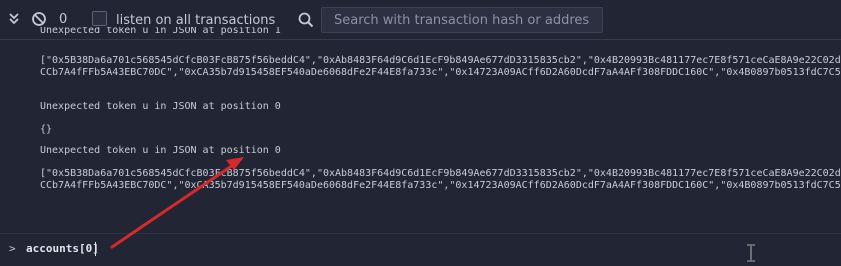 This screenshot has height=266, width=841. I want to click on terminal-input: accounts[0], so click(62, 248).